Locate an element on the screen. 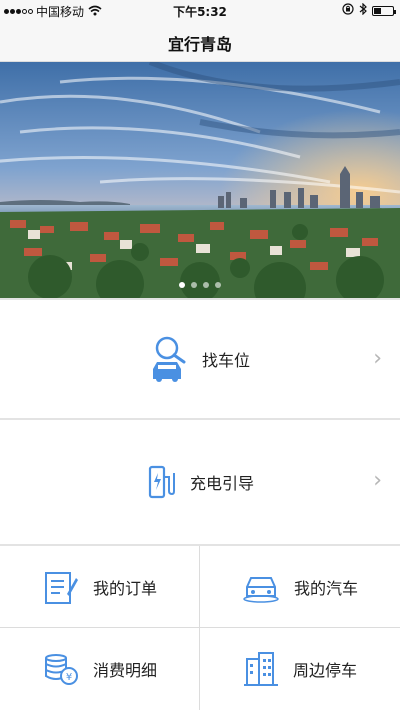 The image size is (400, 710). my-car-button: 我的汽车 is located at coordinates (300, 587).